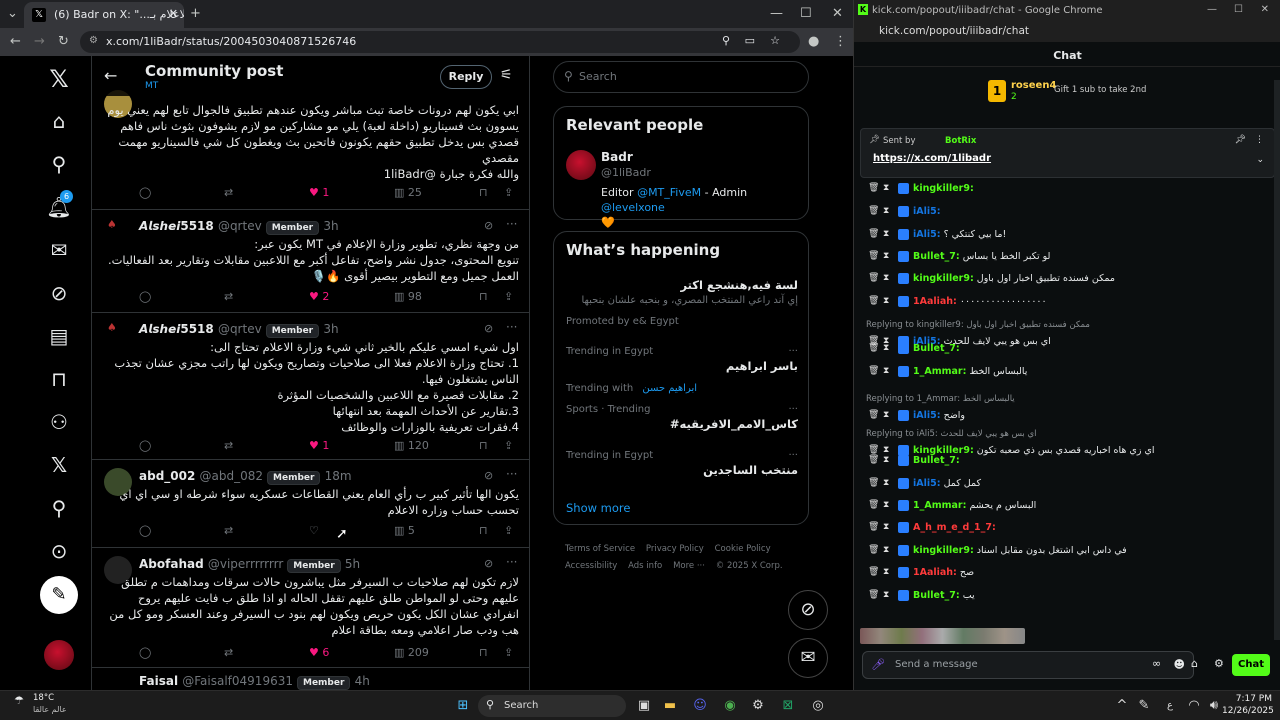 This screenshot has width=1280, height=720. I want to click on like-button: ♥ 1, so click(319, 192).